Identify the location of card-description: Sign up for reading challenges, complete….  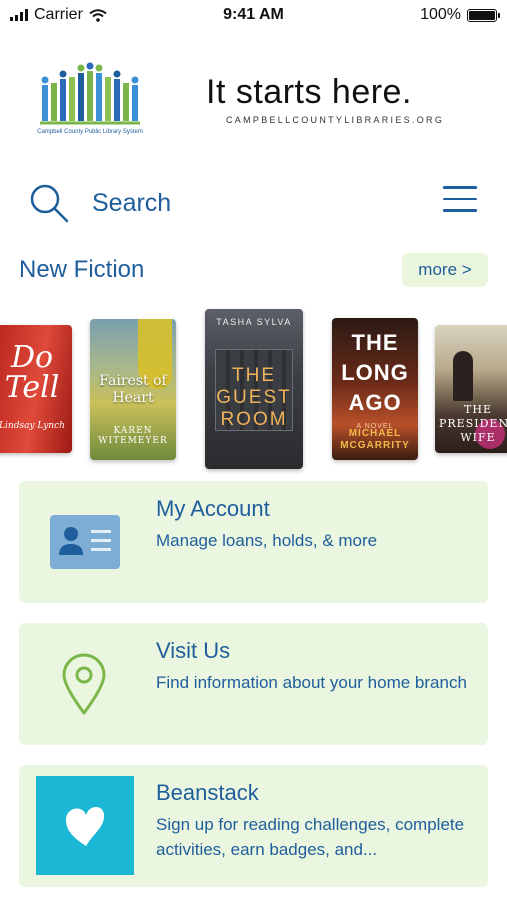
(310, 837).